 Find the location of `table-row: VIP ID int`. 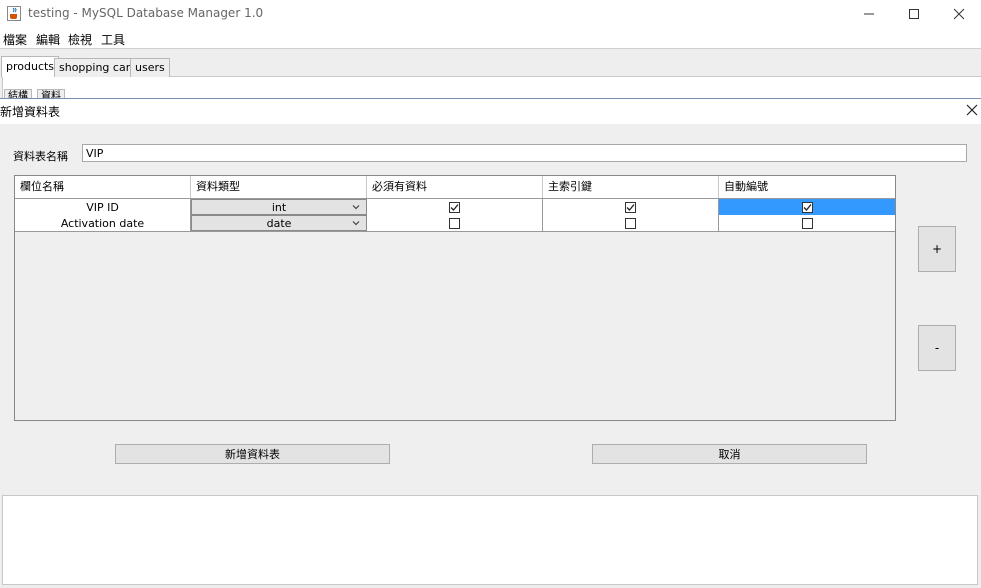

table-row: VIP ID int is located at coordinates (455, 207).